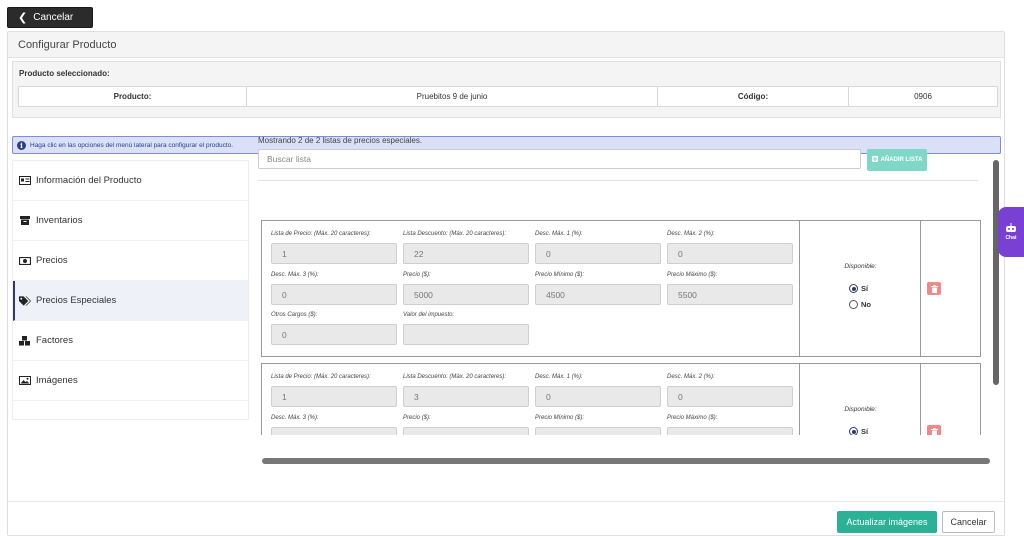 This screenshot has height=536, width=1024. I want to click on other-charges-label: Otros Cargos ($):, so click(294, 315).